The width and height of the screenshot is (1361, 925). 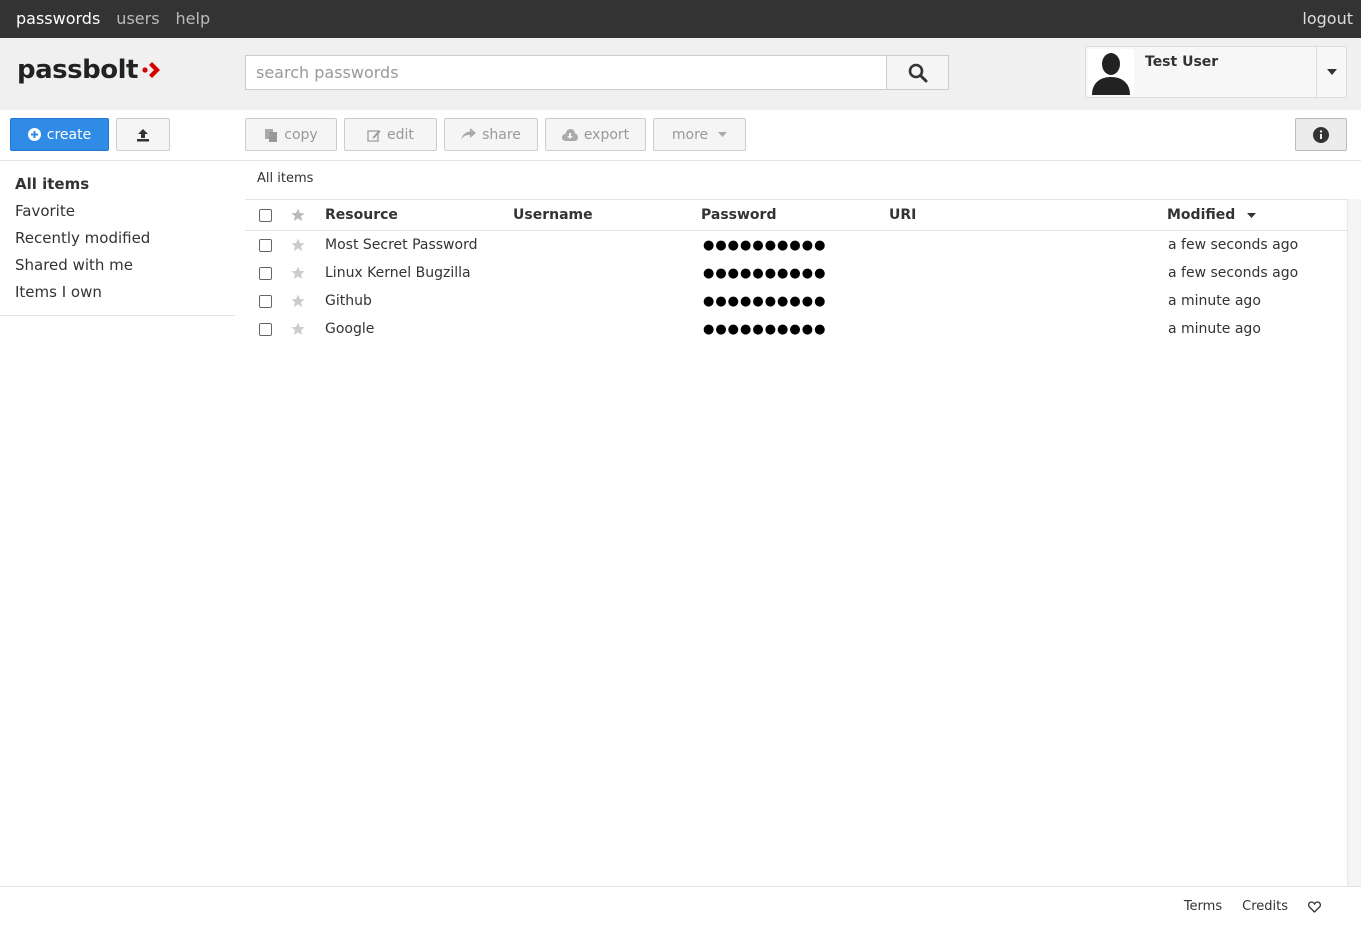 What do you see at coordinates (1252, 215) in the screenshot?
I see `sort-desc-icon` at bounding box center [1252, 215].